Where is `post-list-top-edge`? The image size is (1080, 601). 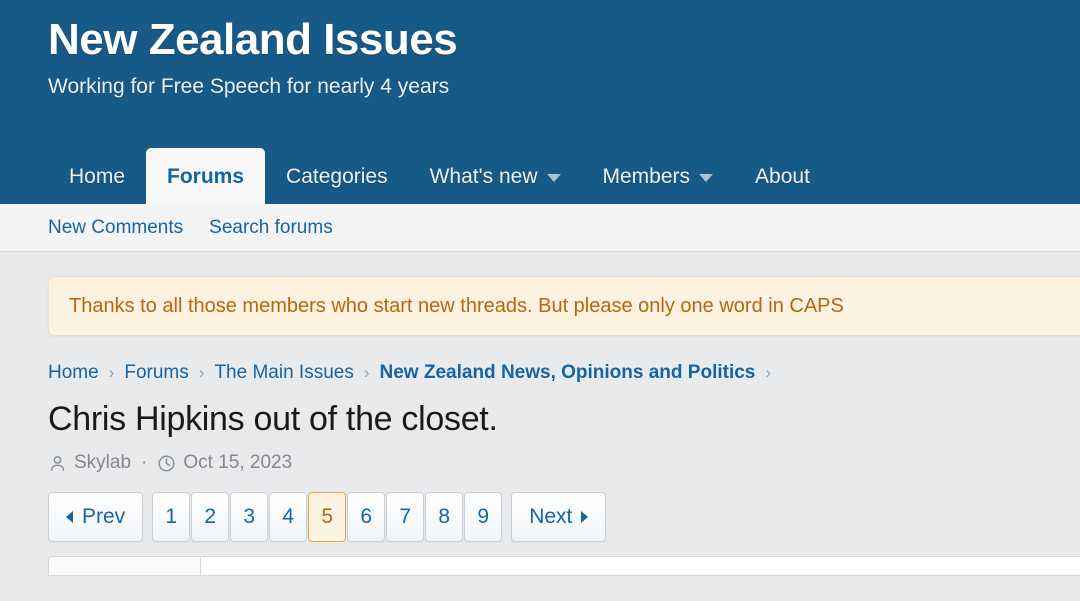 post-list-top-edge is located at coordinates (564, 566).